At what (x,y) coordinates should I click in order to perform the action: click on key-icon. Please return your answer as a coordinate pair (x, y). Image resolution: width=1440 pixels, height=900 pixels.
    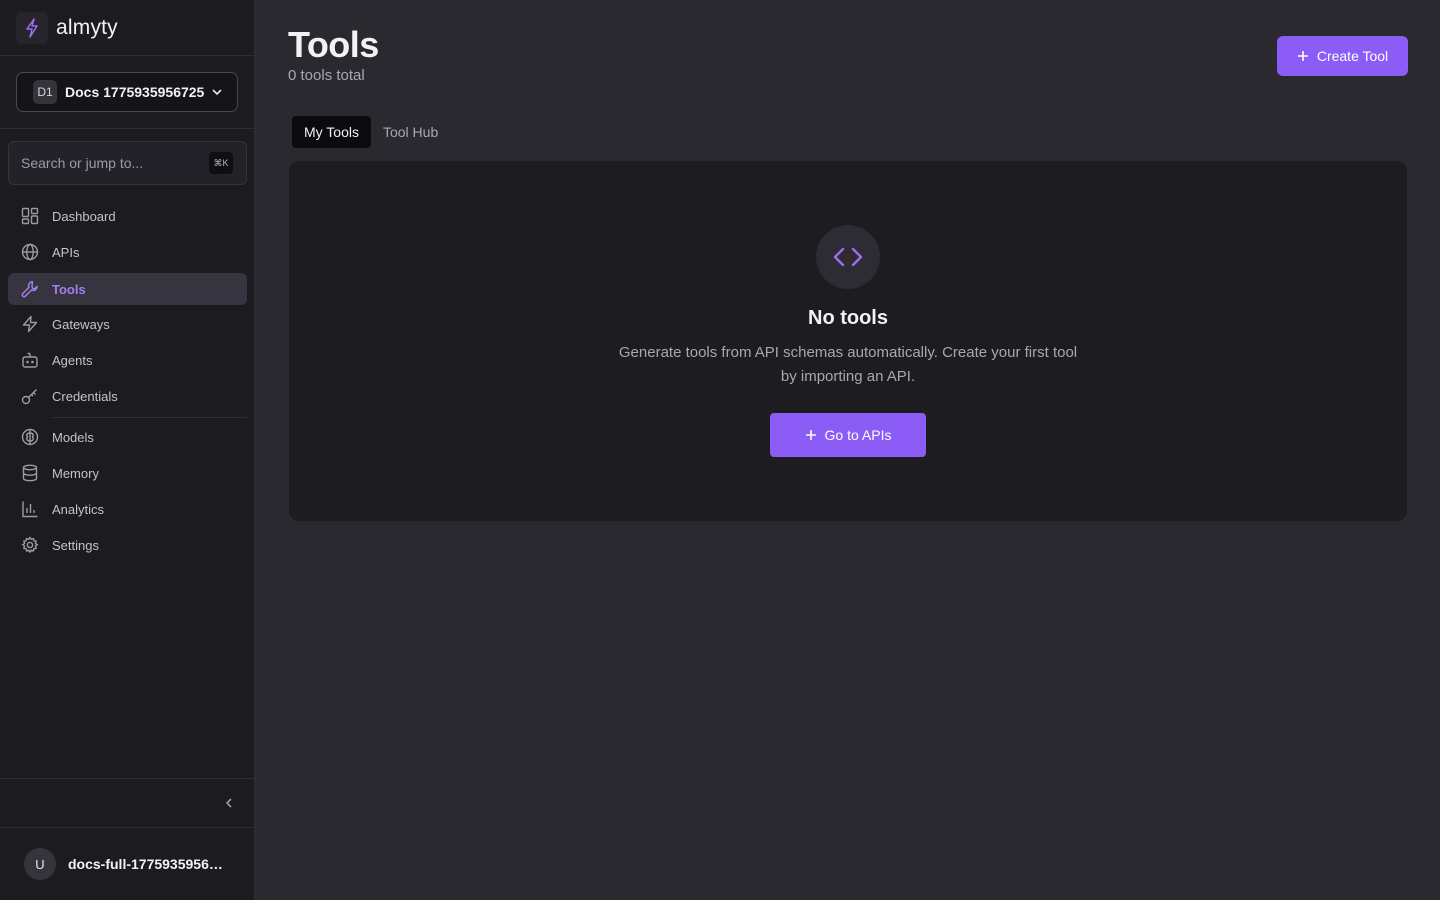
    Looking at the image, I should click on (30, 396).